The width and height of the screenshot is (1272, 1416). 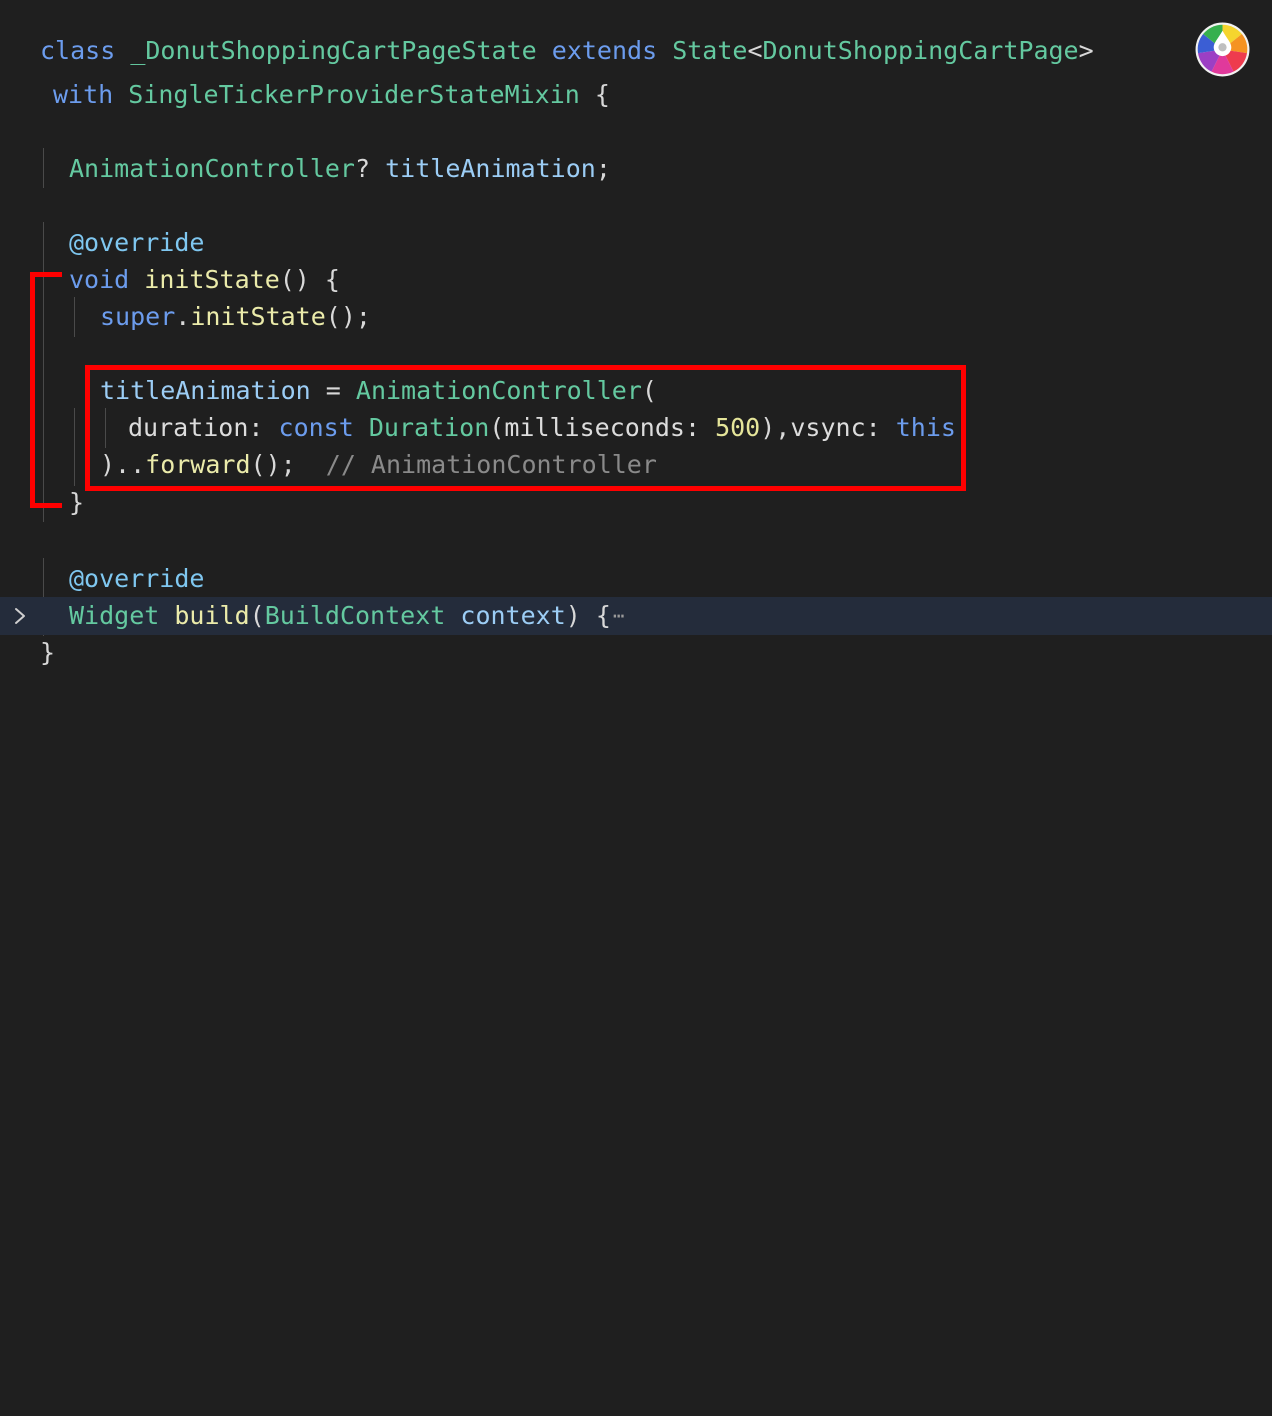 What do you see at coordinates (123, 464) in the screenshot?
I see `cascade-operator: )..` at bounding box center [123, 464].